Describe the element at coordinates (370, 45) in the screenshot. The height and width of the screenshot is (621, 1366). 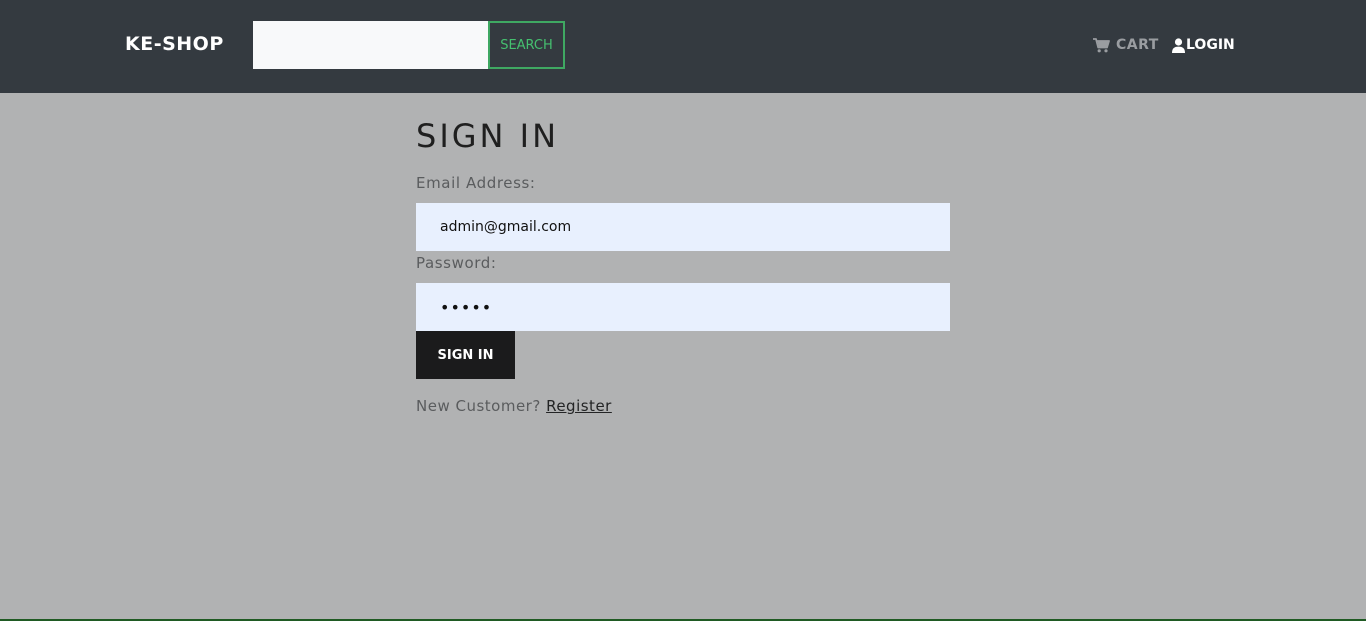
I see `search-input` at that location.